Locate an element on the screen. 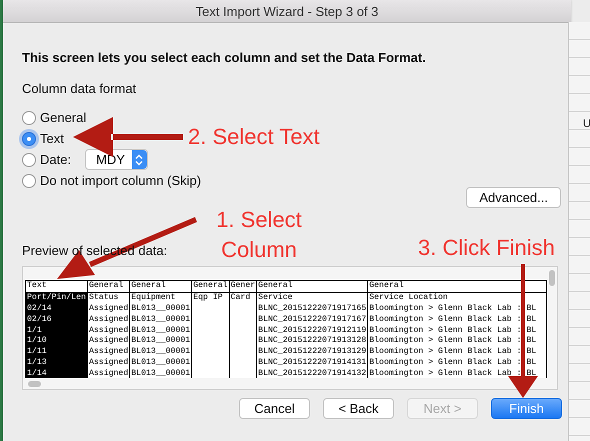  table-cell: Port/Pin/Len is located at coordinates (56, 297).